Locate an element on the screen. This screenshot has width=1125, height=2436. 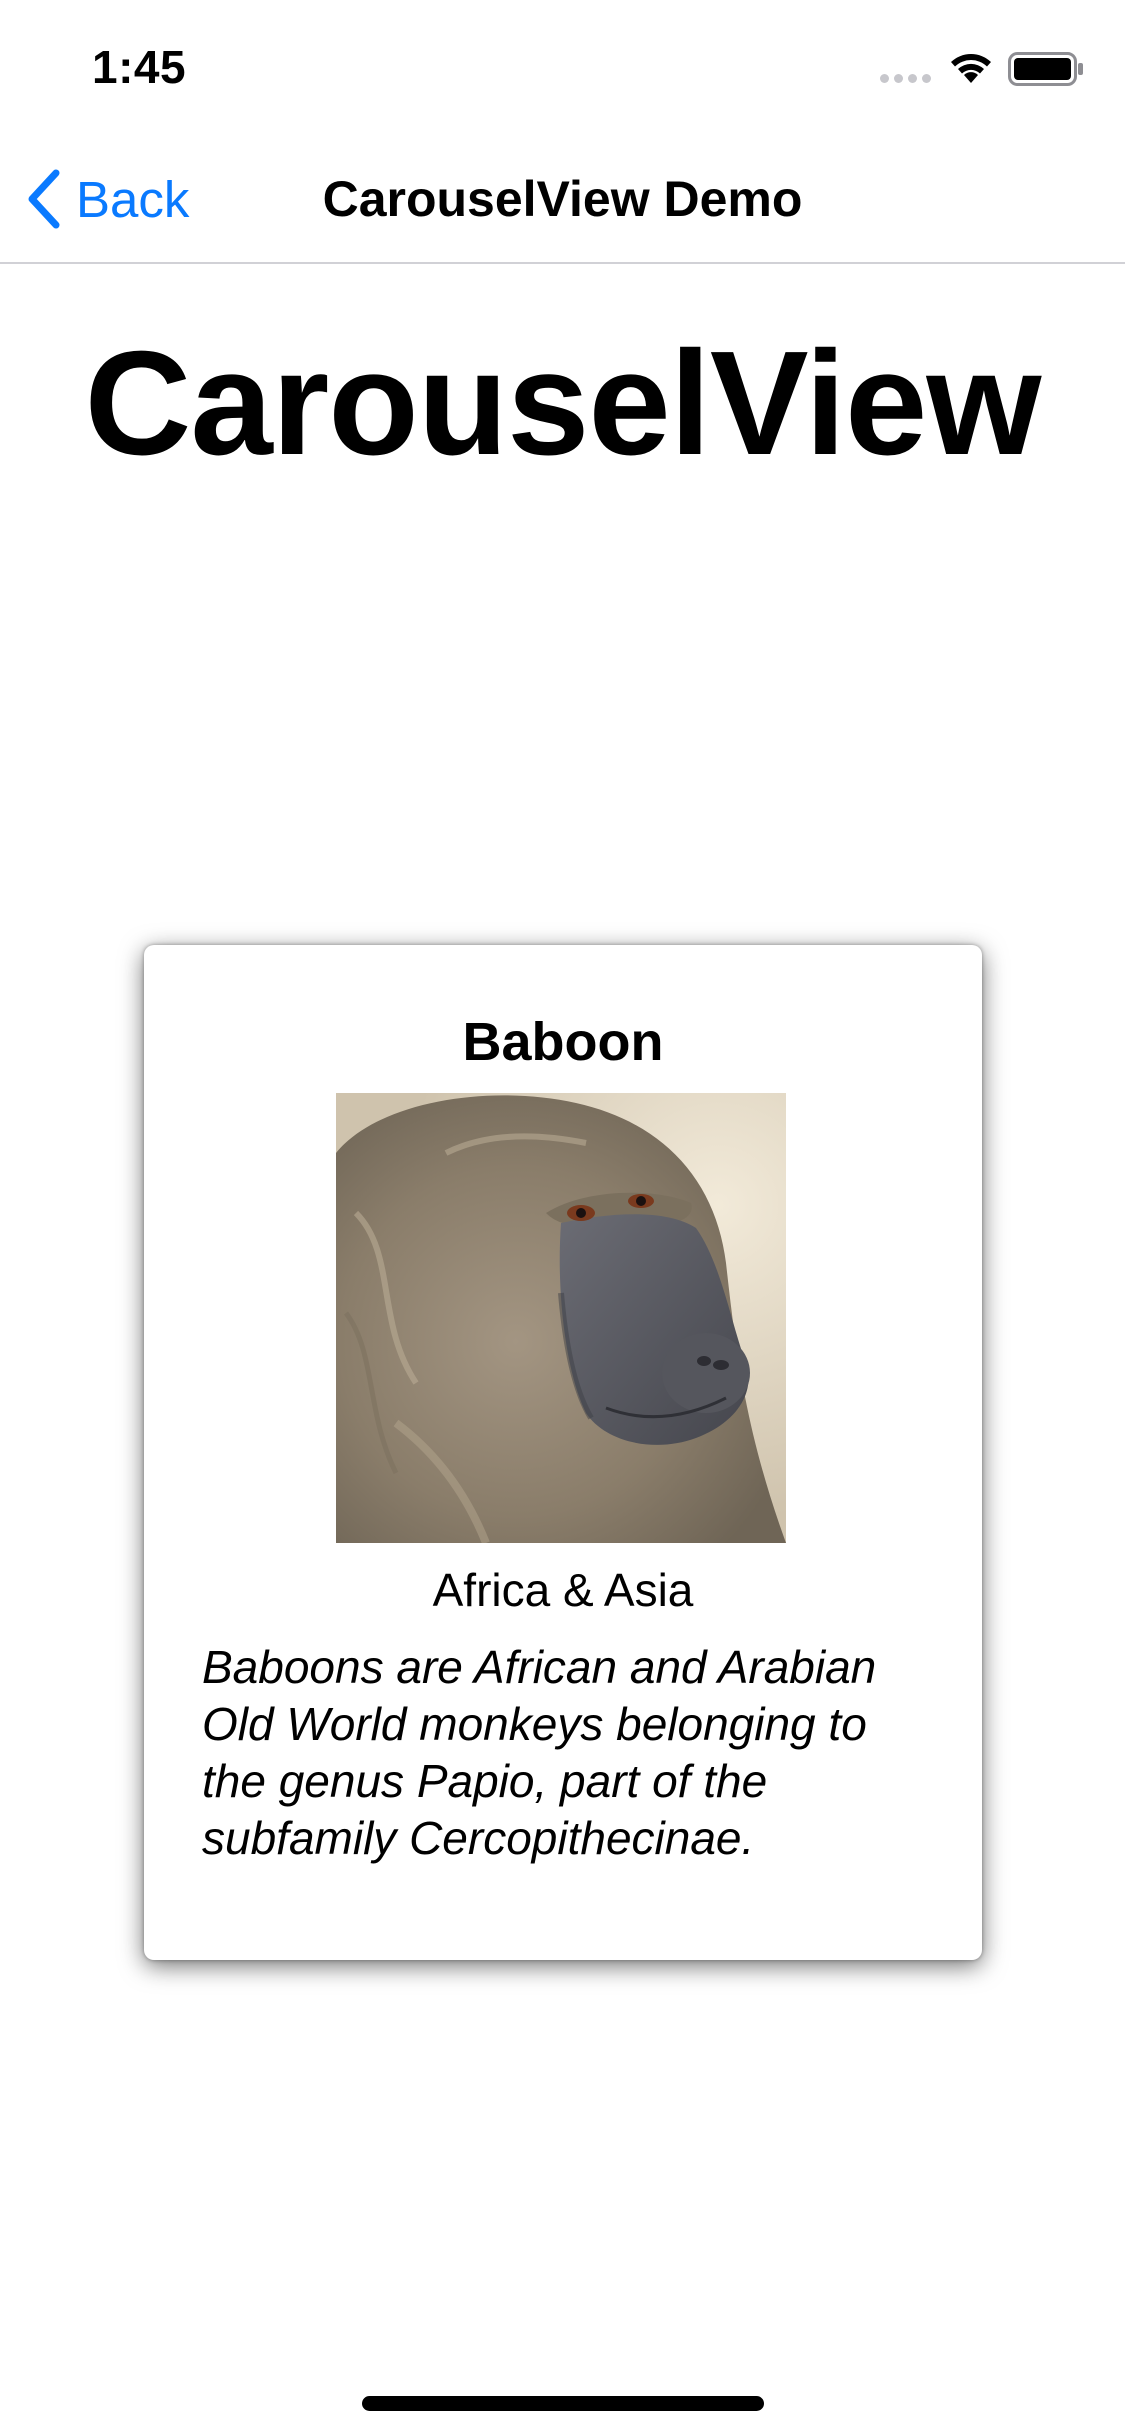
status-time: 1:45 is located at coordinates (139, 67).